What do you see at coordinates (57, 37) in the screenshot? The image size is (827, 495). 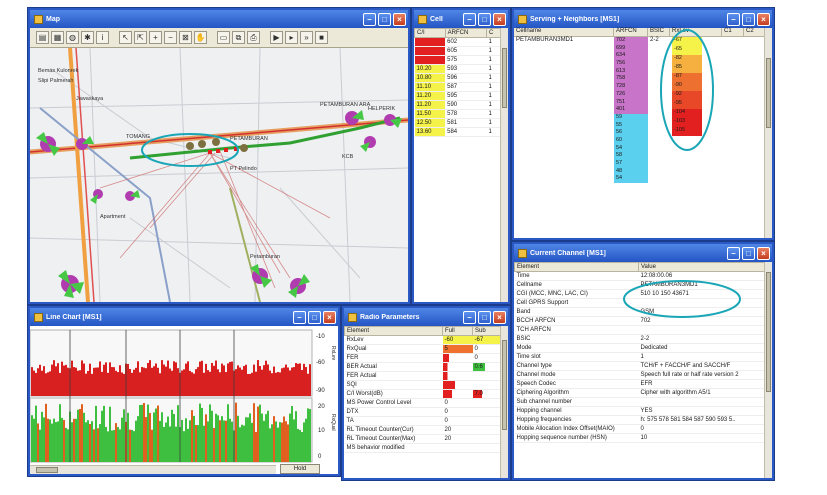 I see `map-icon: ▦` at bounding box center [57, 37].